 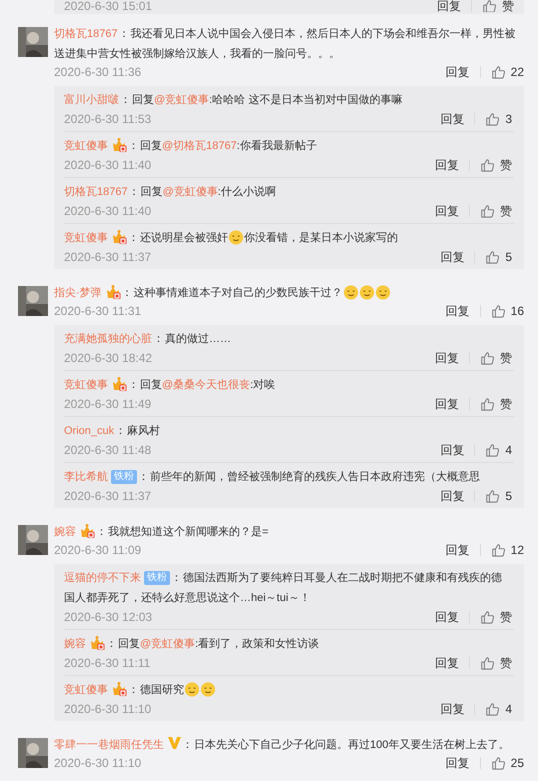 I want to click on comment-text: 婉容 ：我就想知道这个新闻哪来的？是=, so click(x=289, y=532).